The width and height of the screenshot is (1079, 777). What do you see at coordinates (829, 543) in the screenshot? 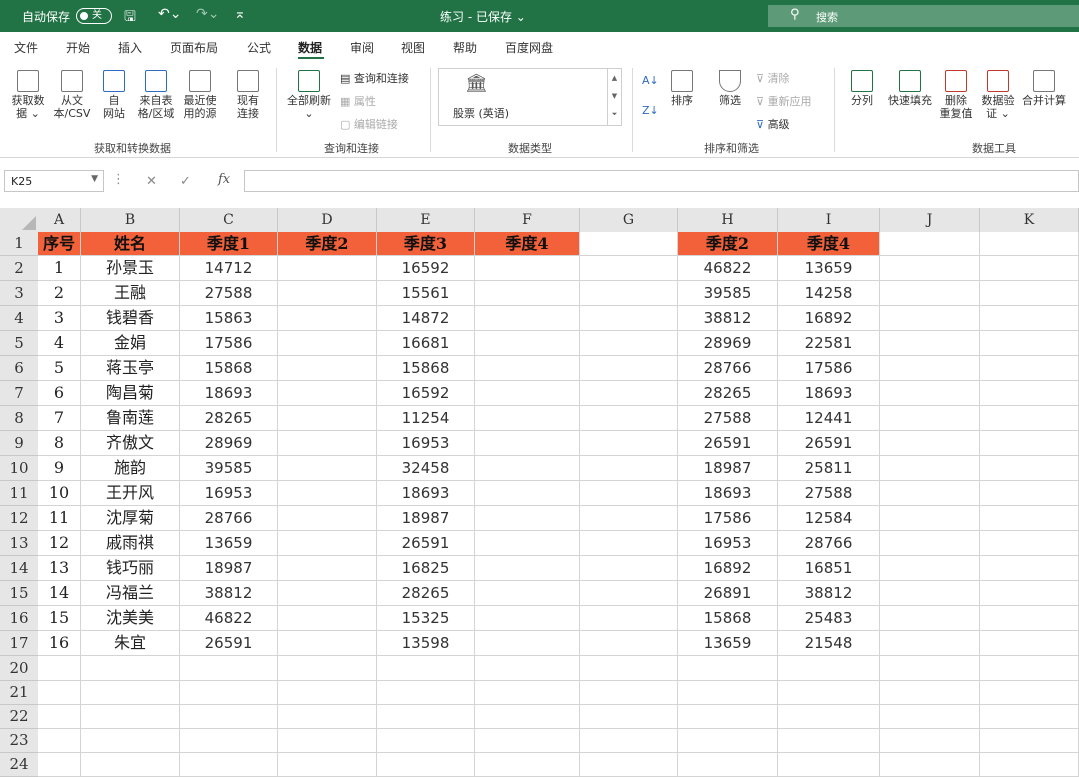
I see `cell-i13: 28766` at bounding box center [829, 543].